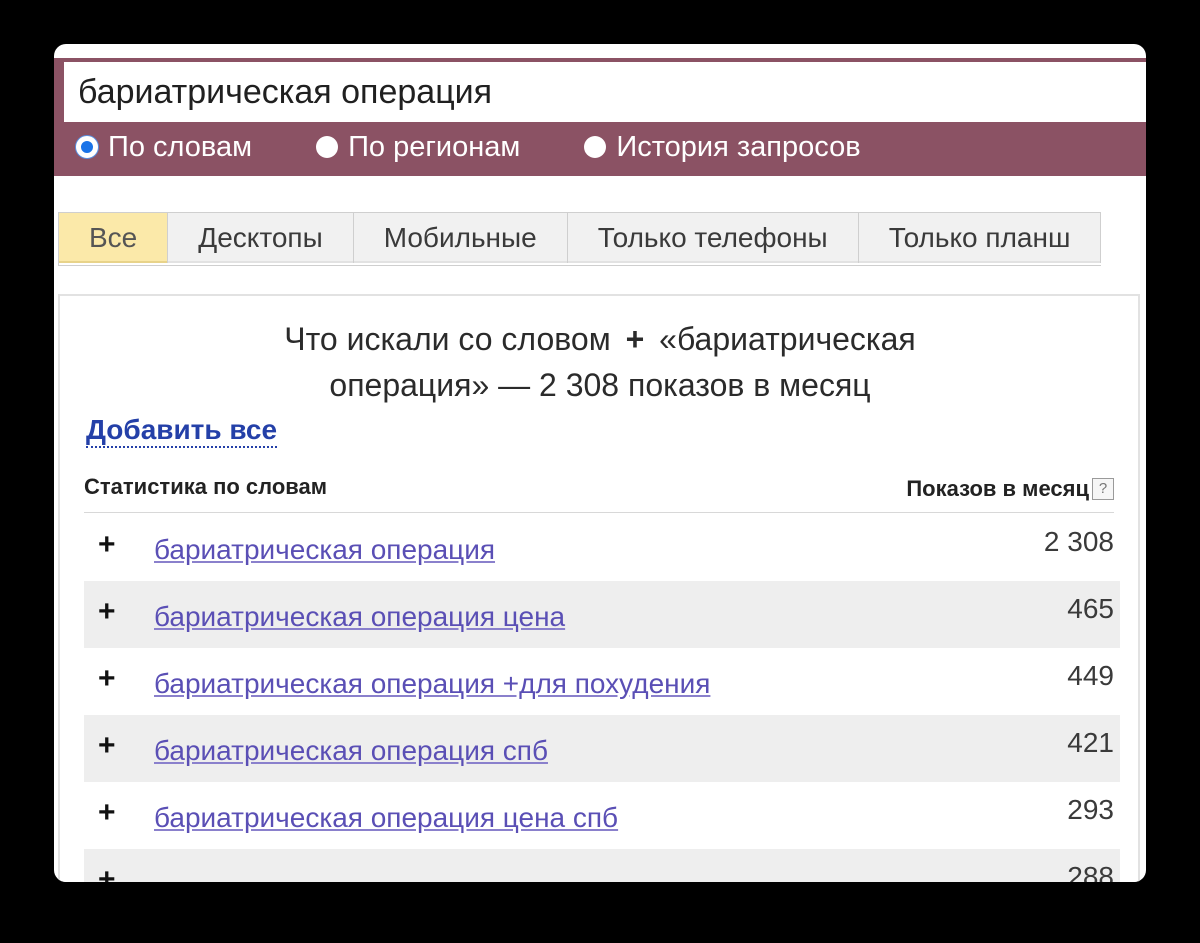 This screenshot has width=1200, height=943. I want to click on radio-by-regions: По регионам, so click(418, 147).